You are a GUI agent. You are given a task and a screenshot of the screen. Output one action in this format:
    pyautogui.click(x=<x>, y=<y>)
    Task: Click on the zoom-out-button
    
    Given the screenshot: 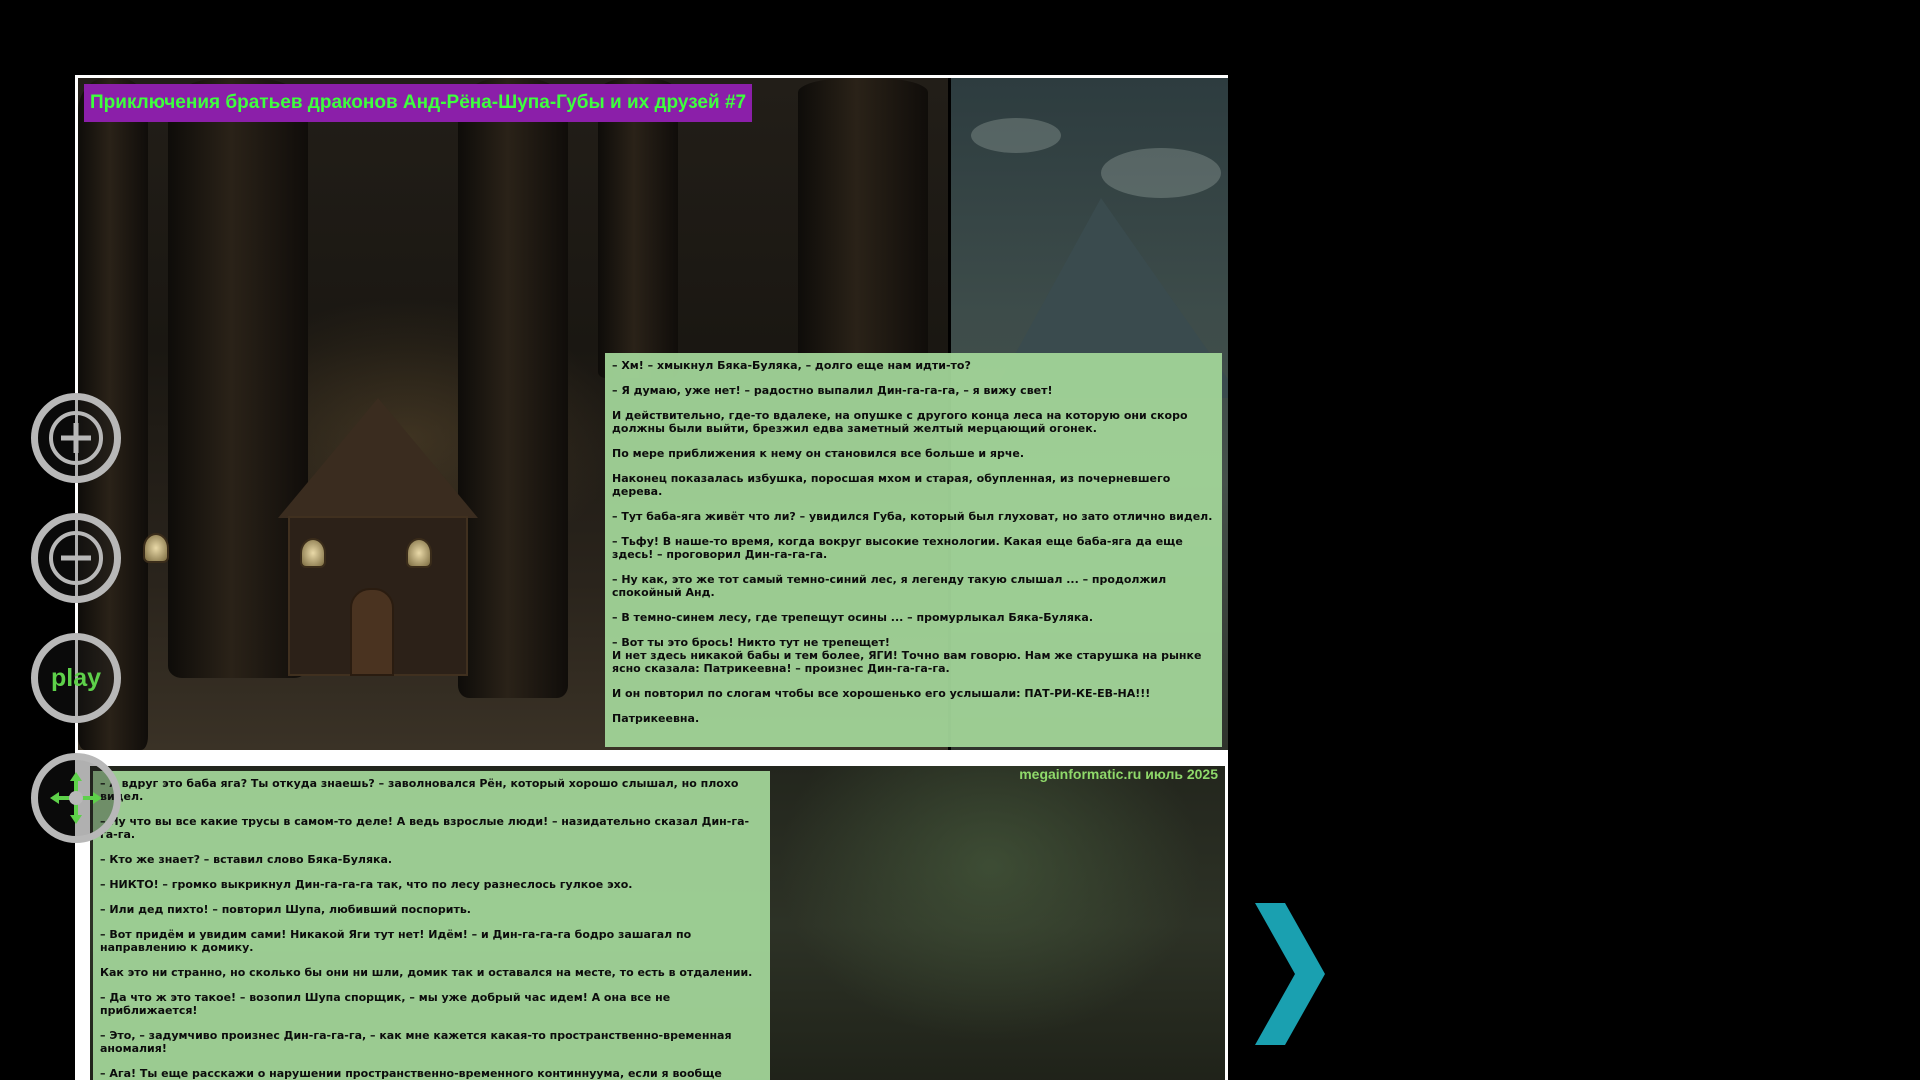 What is the action you would take?
    pyautogui.click(x=76, y=558)
    